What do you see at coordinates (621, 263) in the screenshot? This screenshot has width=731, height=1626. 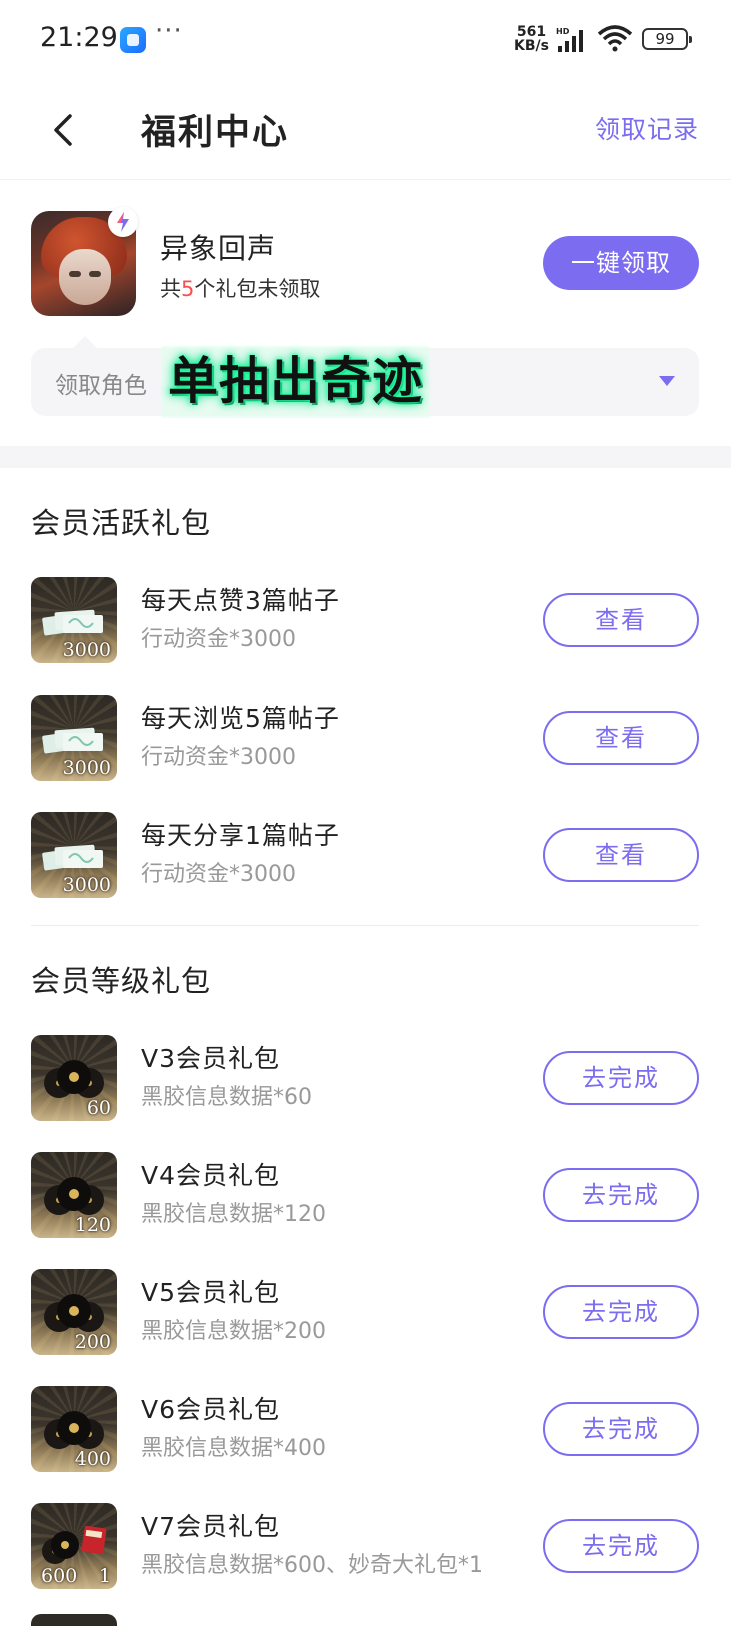 I see `claim-all-button: 一键领取` at bounding box center [621, 263].